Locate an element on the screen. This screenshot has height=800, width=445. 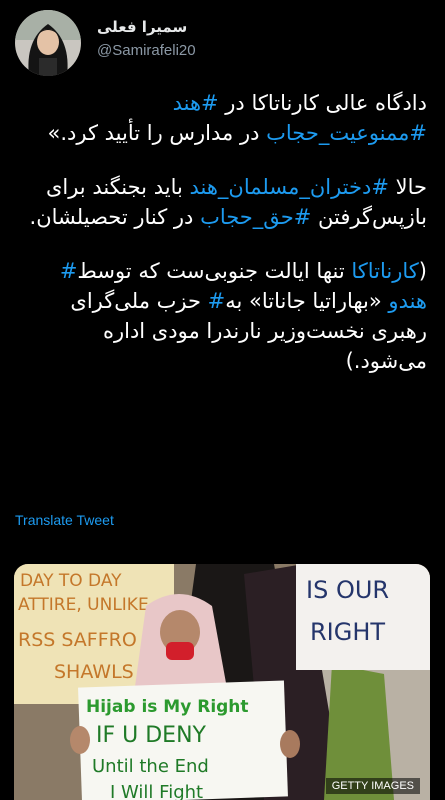
text-segment: ( is located at coordinates (422, 271).